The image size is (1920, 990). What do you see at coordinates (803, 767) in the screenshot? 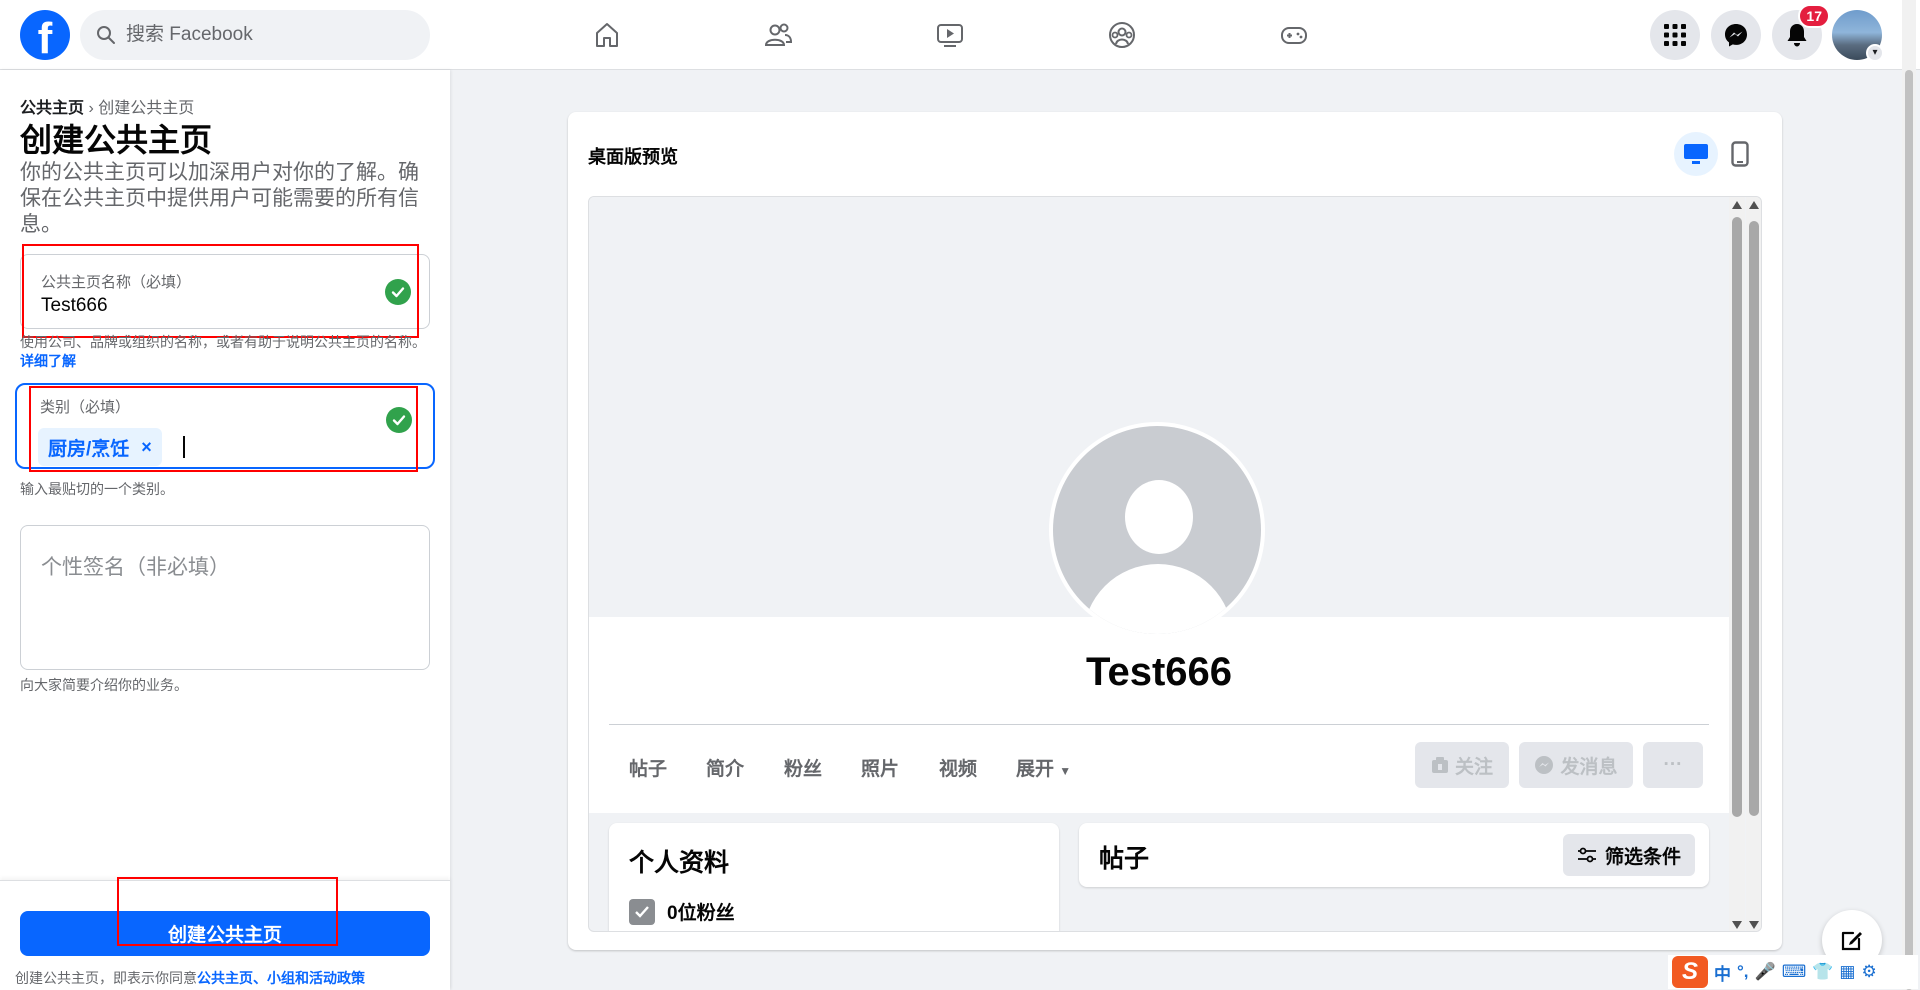
I see `tab-followers: 粉丝` at bounding box center [803, 767].